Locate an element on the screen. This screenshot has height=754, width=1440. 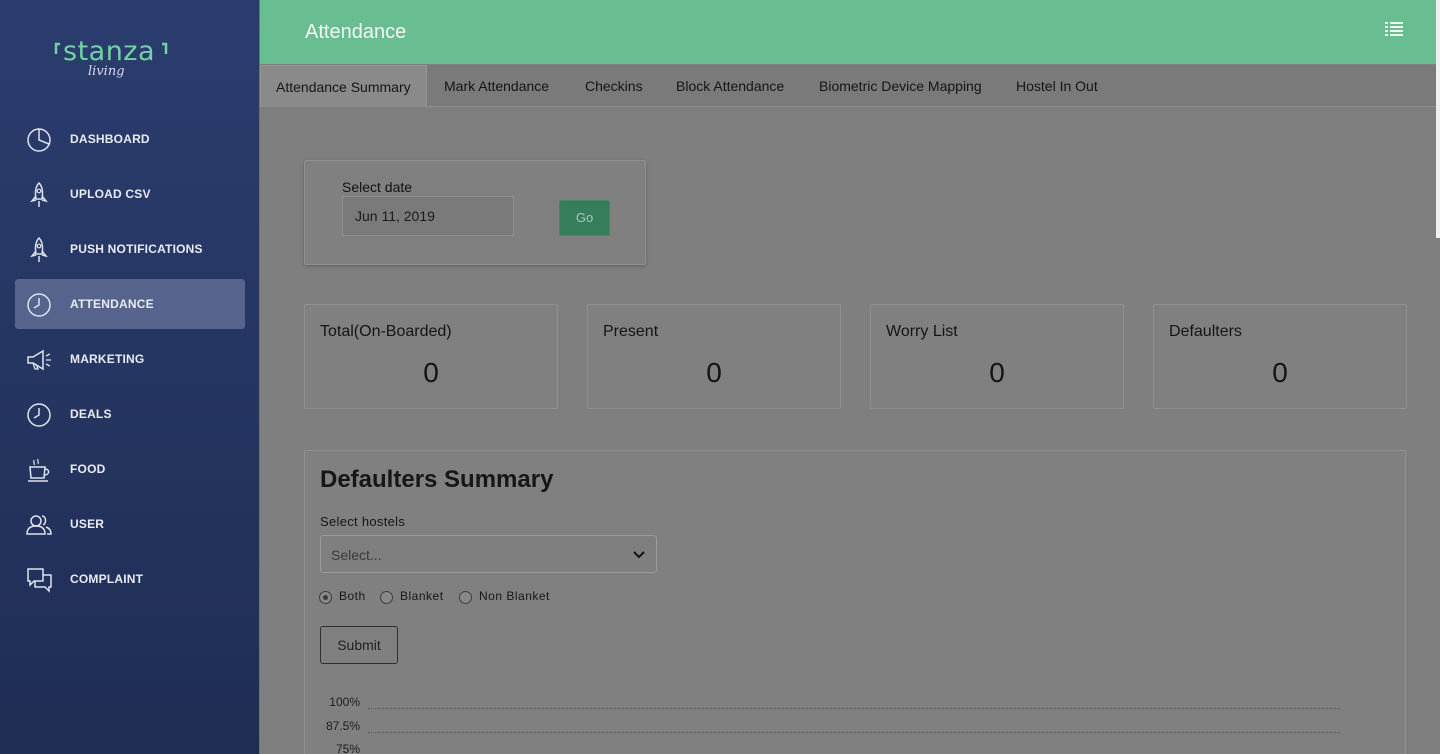
sidebar-item-attendance: ATTENDANCE is located at coordinates (130, 304).